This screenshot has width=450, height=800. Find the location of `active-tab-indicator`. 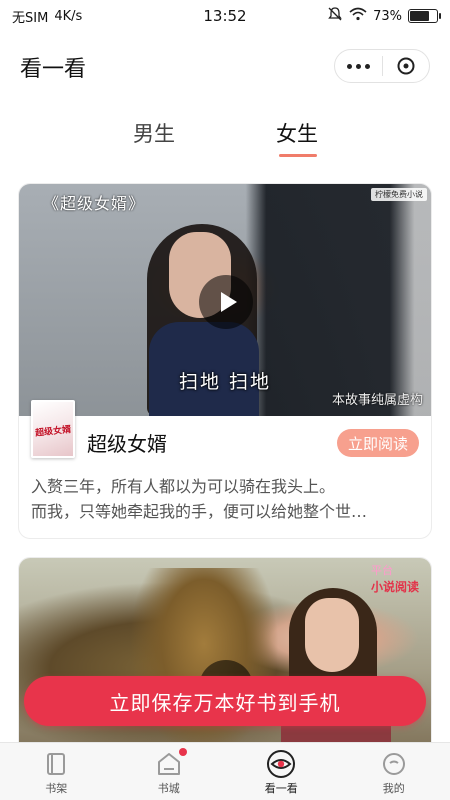

active-tab-indicator is located at coordinates (298, 155).